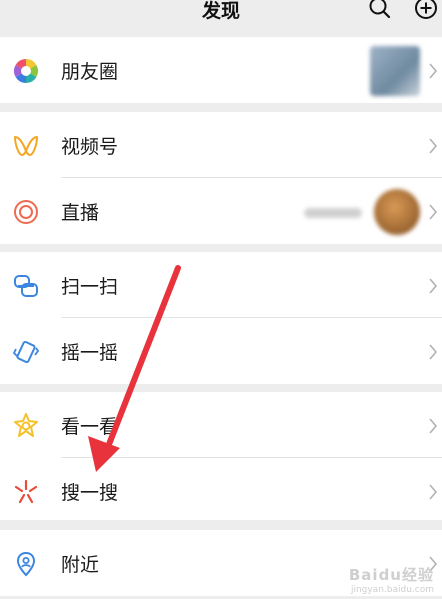 The height and width of the screenshot is (599, 442). What do you see at coordinates (392, 590) in the screenshot?
I see `watermark-url: jingyan.baidu.com` at bounding box center [392, 590].